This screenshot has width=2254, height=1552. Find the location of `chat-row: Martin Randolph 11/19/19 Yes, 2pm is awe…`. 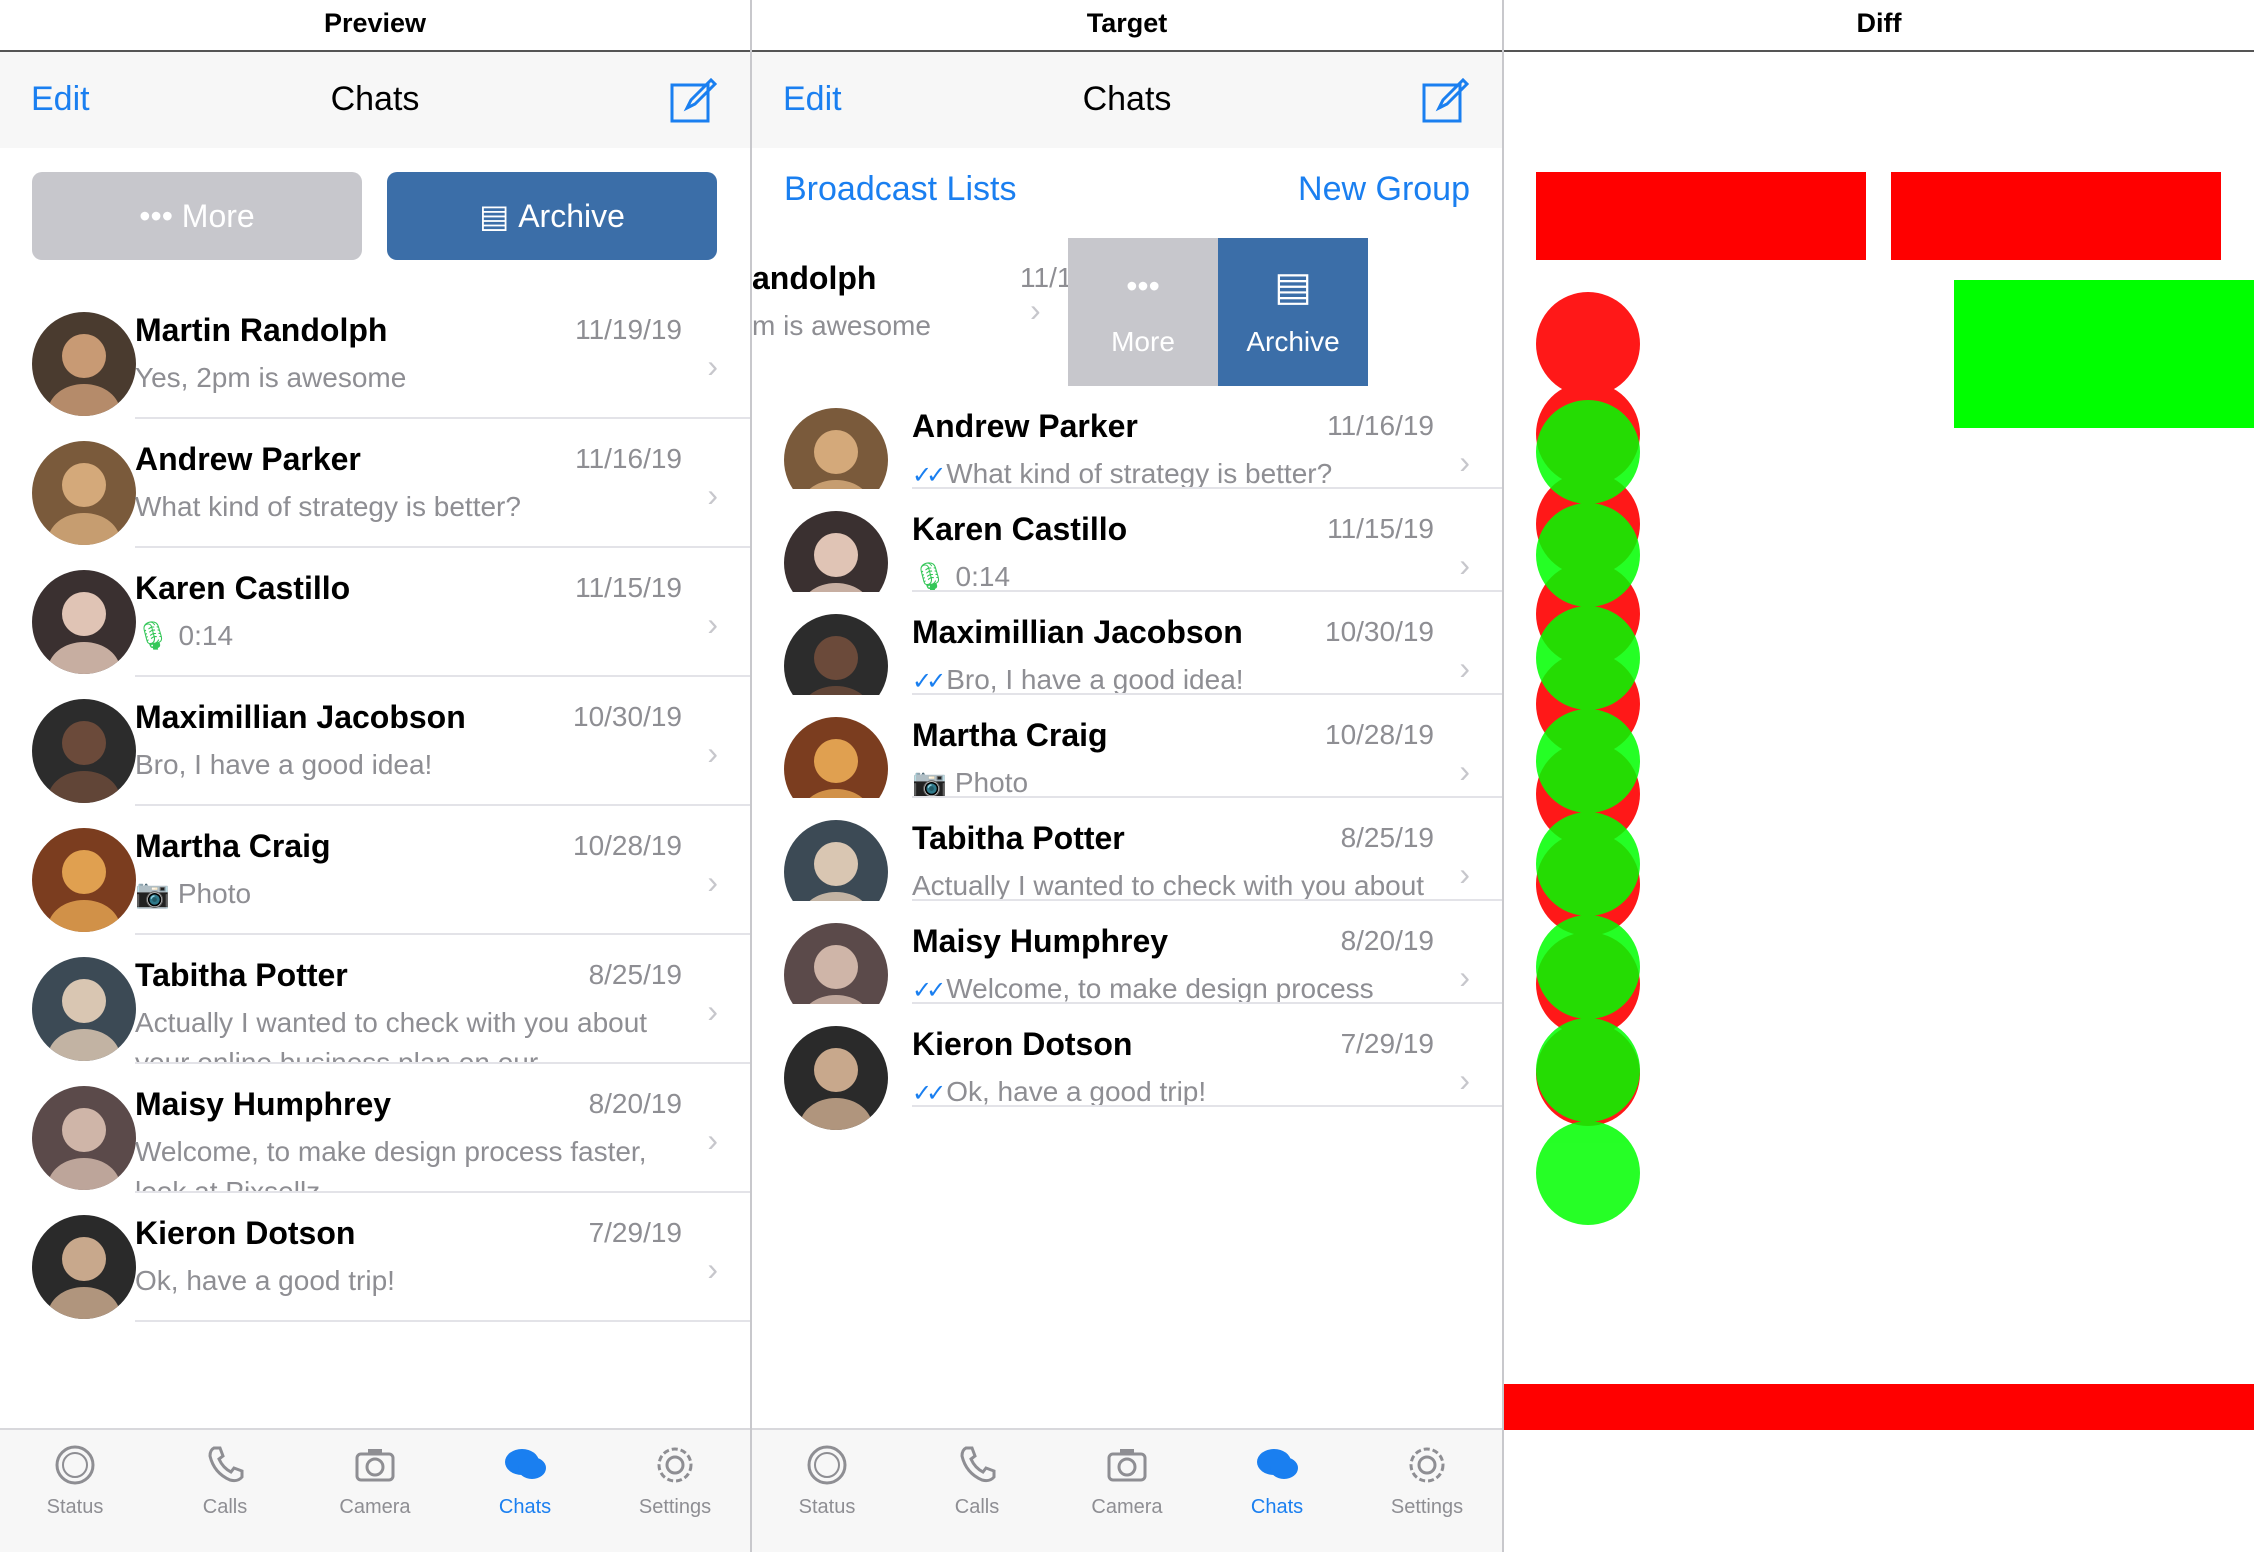

chat-row: Martin Randolph 11/19/19 Yes, 2pm is awe… is located at coordinates (375, 354).